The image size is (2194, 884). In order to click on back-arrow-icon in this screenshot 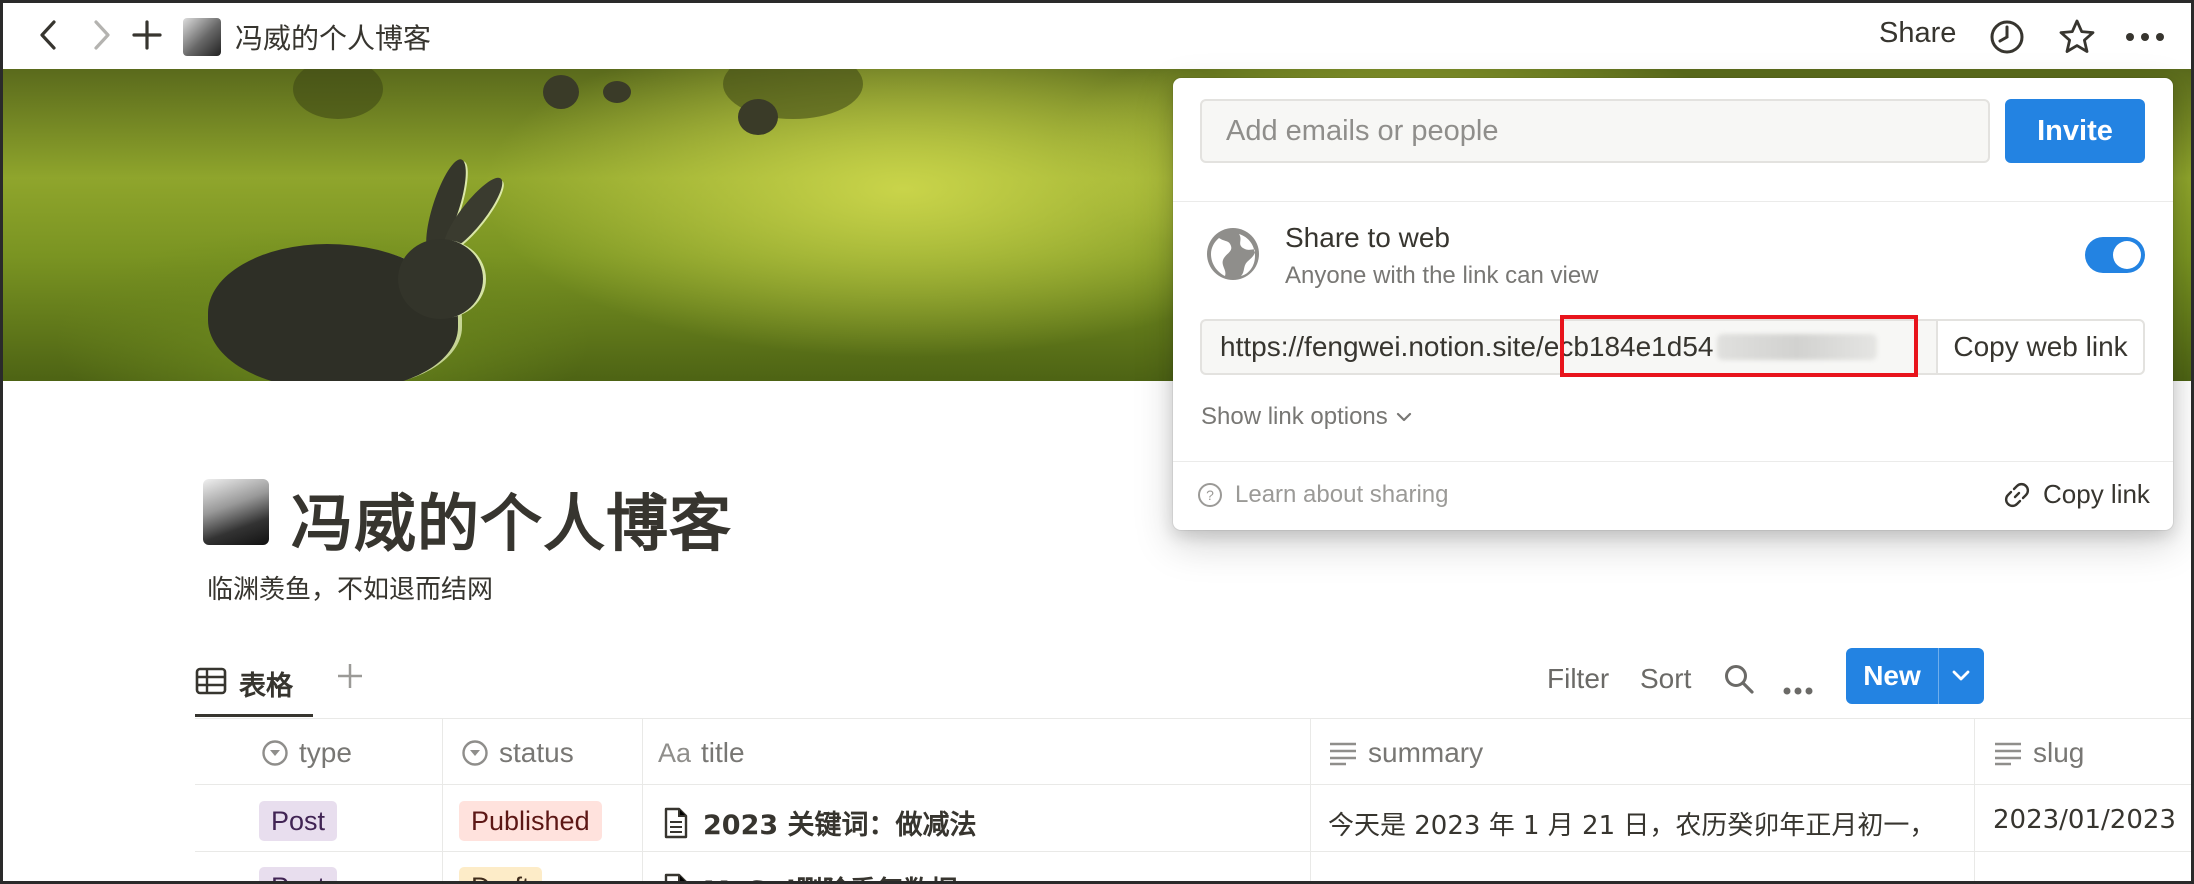, I will do `click(49, 35)`.